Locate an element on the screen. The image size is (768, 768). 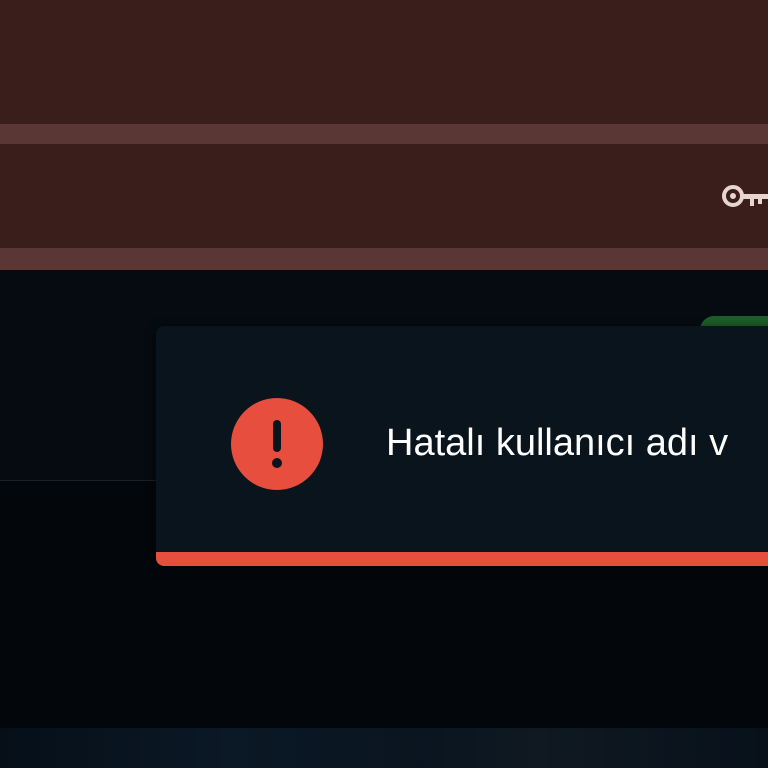
toast-progress-bar is located at coordinates (462, 559).